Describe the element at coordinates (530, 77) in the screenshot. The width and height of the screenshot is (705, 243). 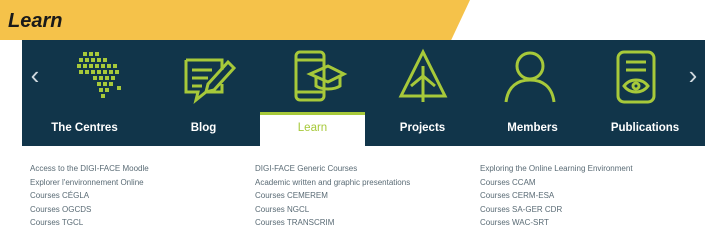
I see `person-icon` at that location.